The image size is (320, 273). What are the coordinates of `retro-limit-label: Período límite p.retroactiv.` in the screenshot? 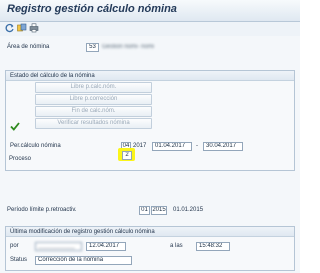 It's located at (42, 210).